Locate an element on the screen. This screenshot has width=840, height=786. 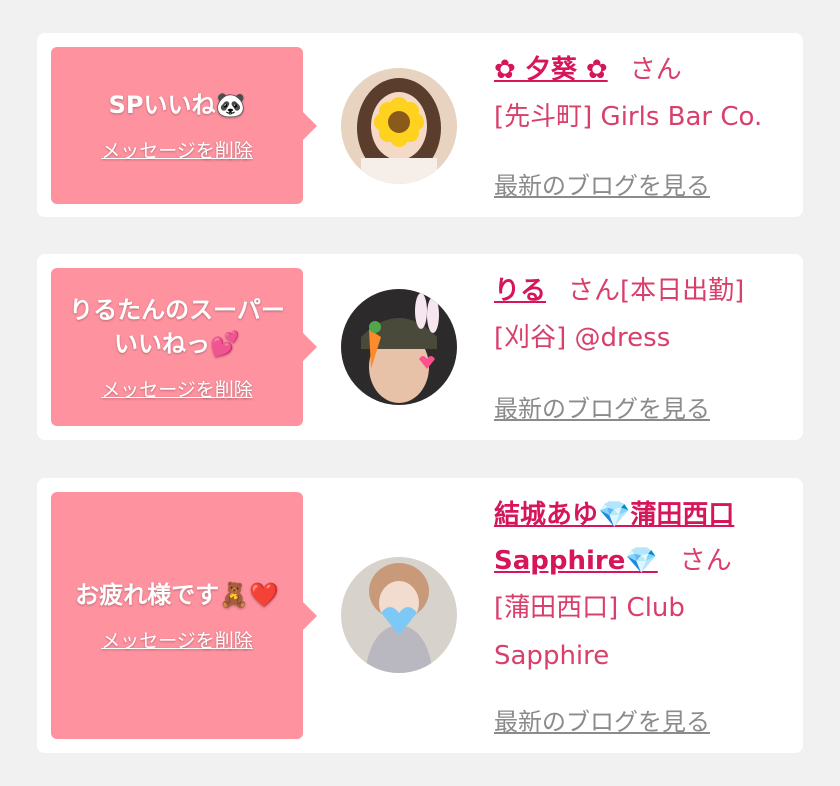
shop-info: [蒲田西口] Club Sapphire is located at coordinates (589, 632).